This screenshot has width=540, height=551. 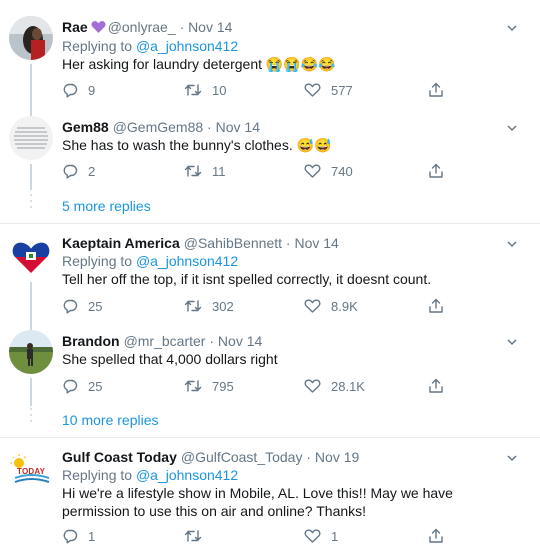 What do you see at coordinates (91, 341) in the screenshot?
I see `display-name: Brandon` at bounding box center [91, 341].